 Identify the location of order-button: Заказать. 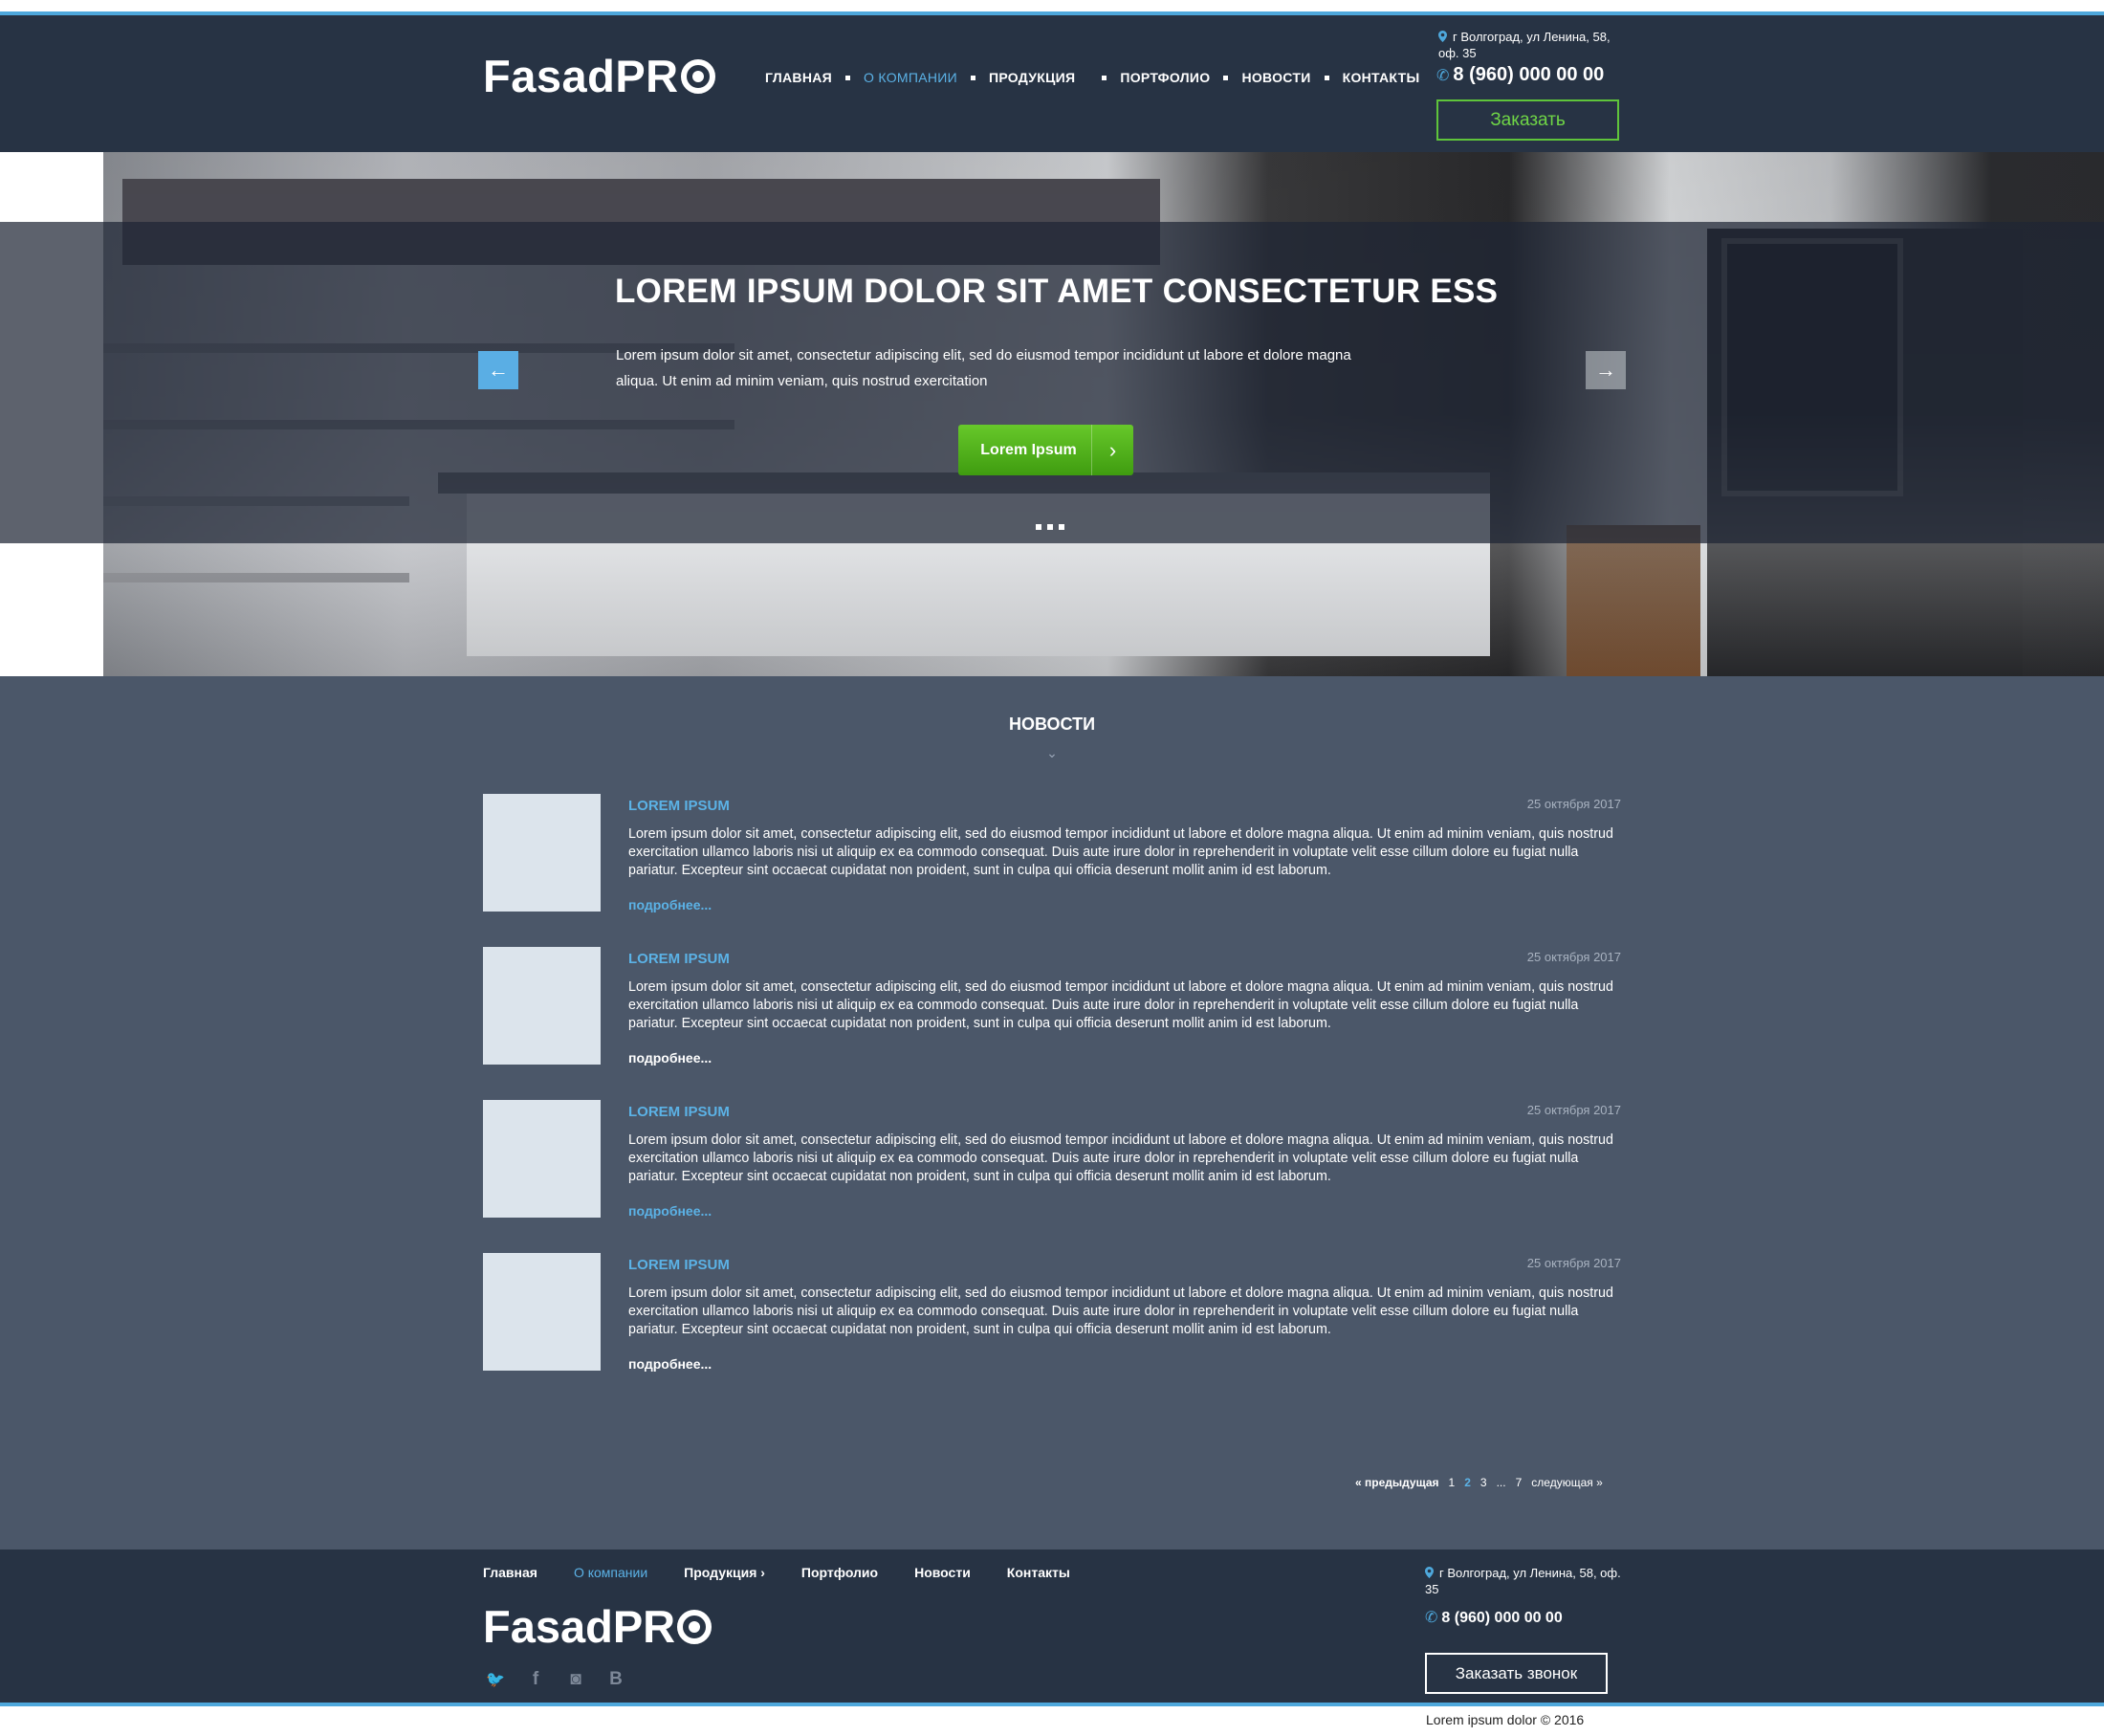
(1527, 120).